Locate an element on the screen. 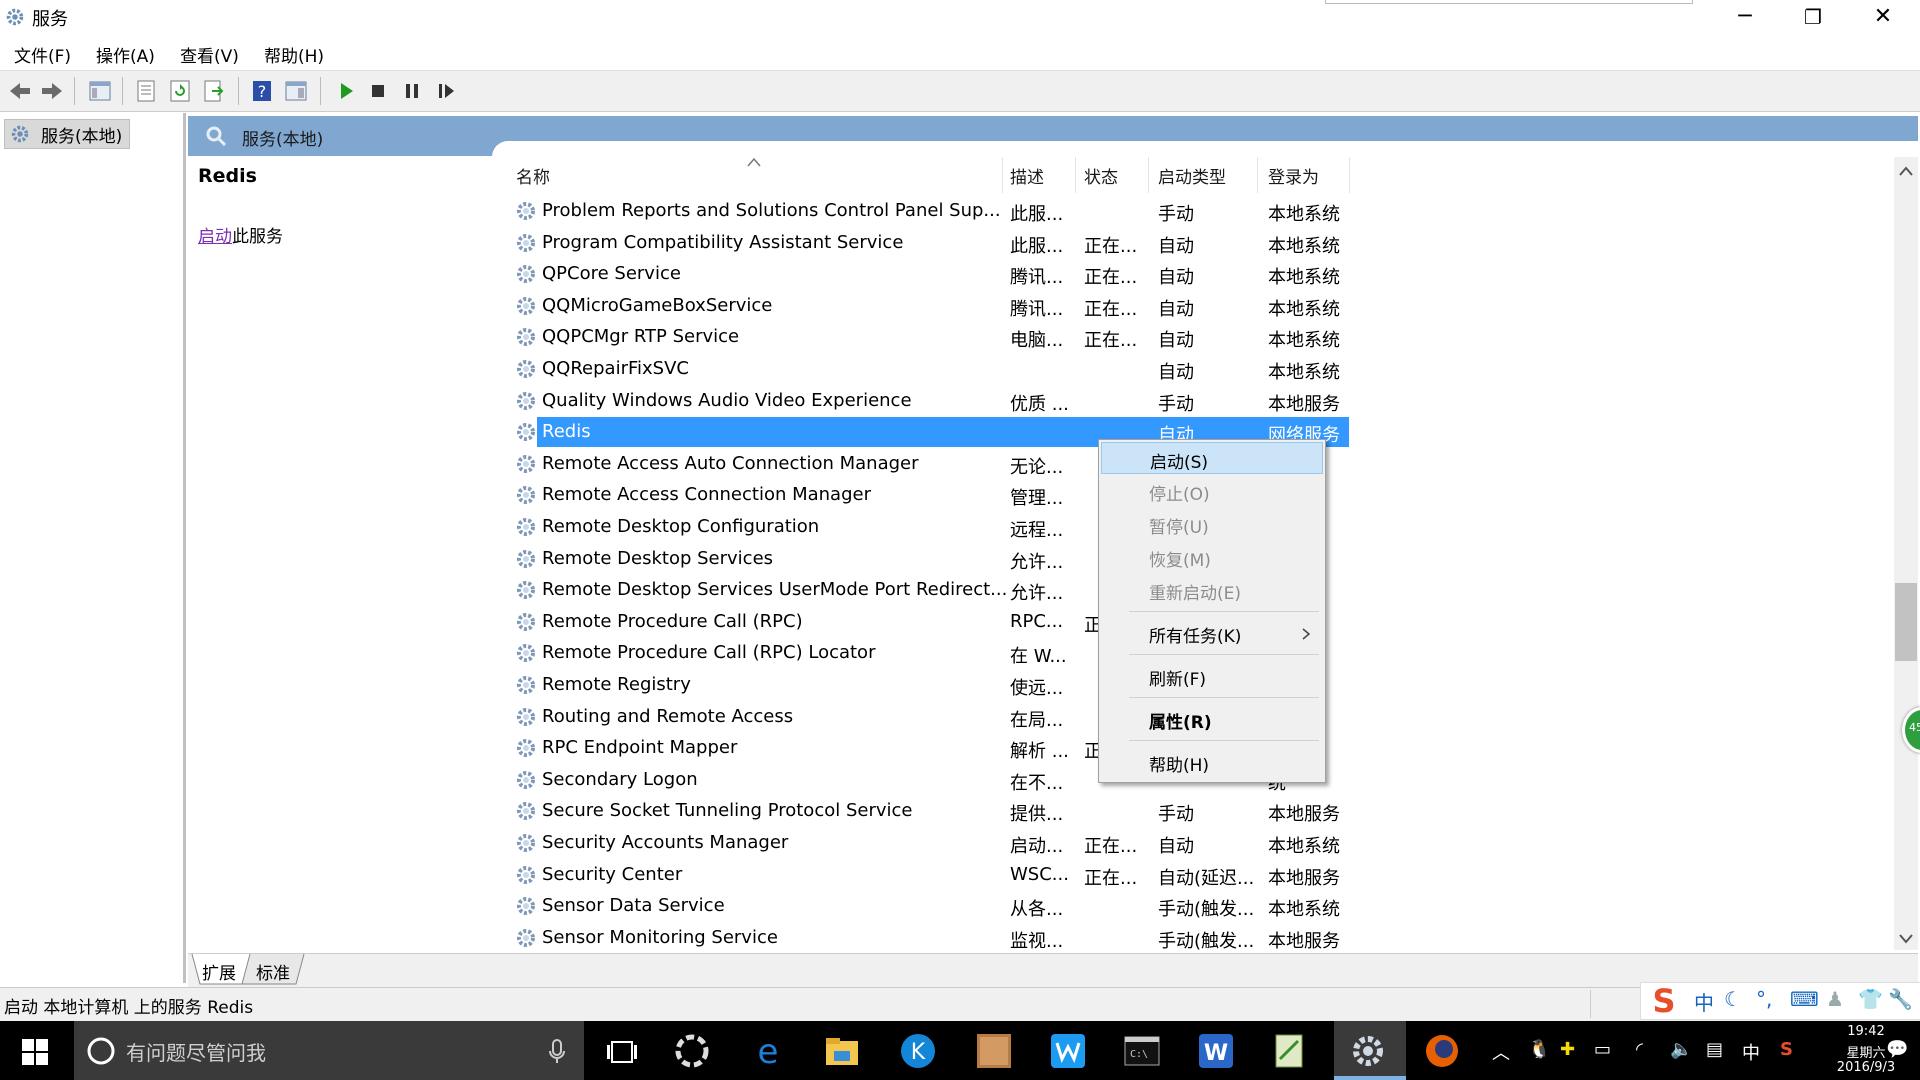 The image size is (1920, 1080). word-app-icon: W is located at coordinates (1216, 1051).